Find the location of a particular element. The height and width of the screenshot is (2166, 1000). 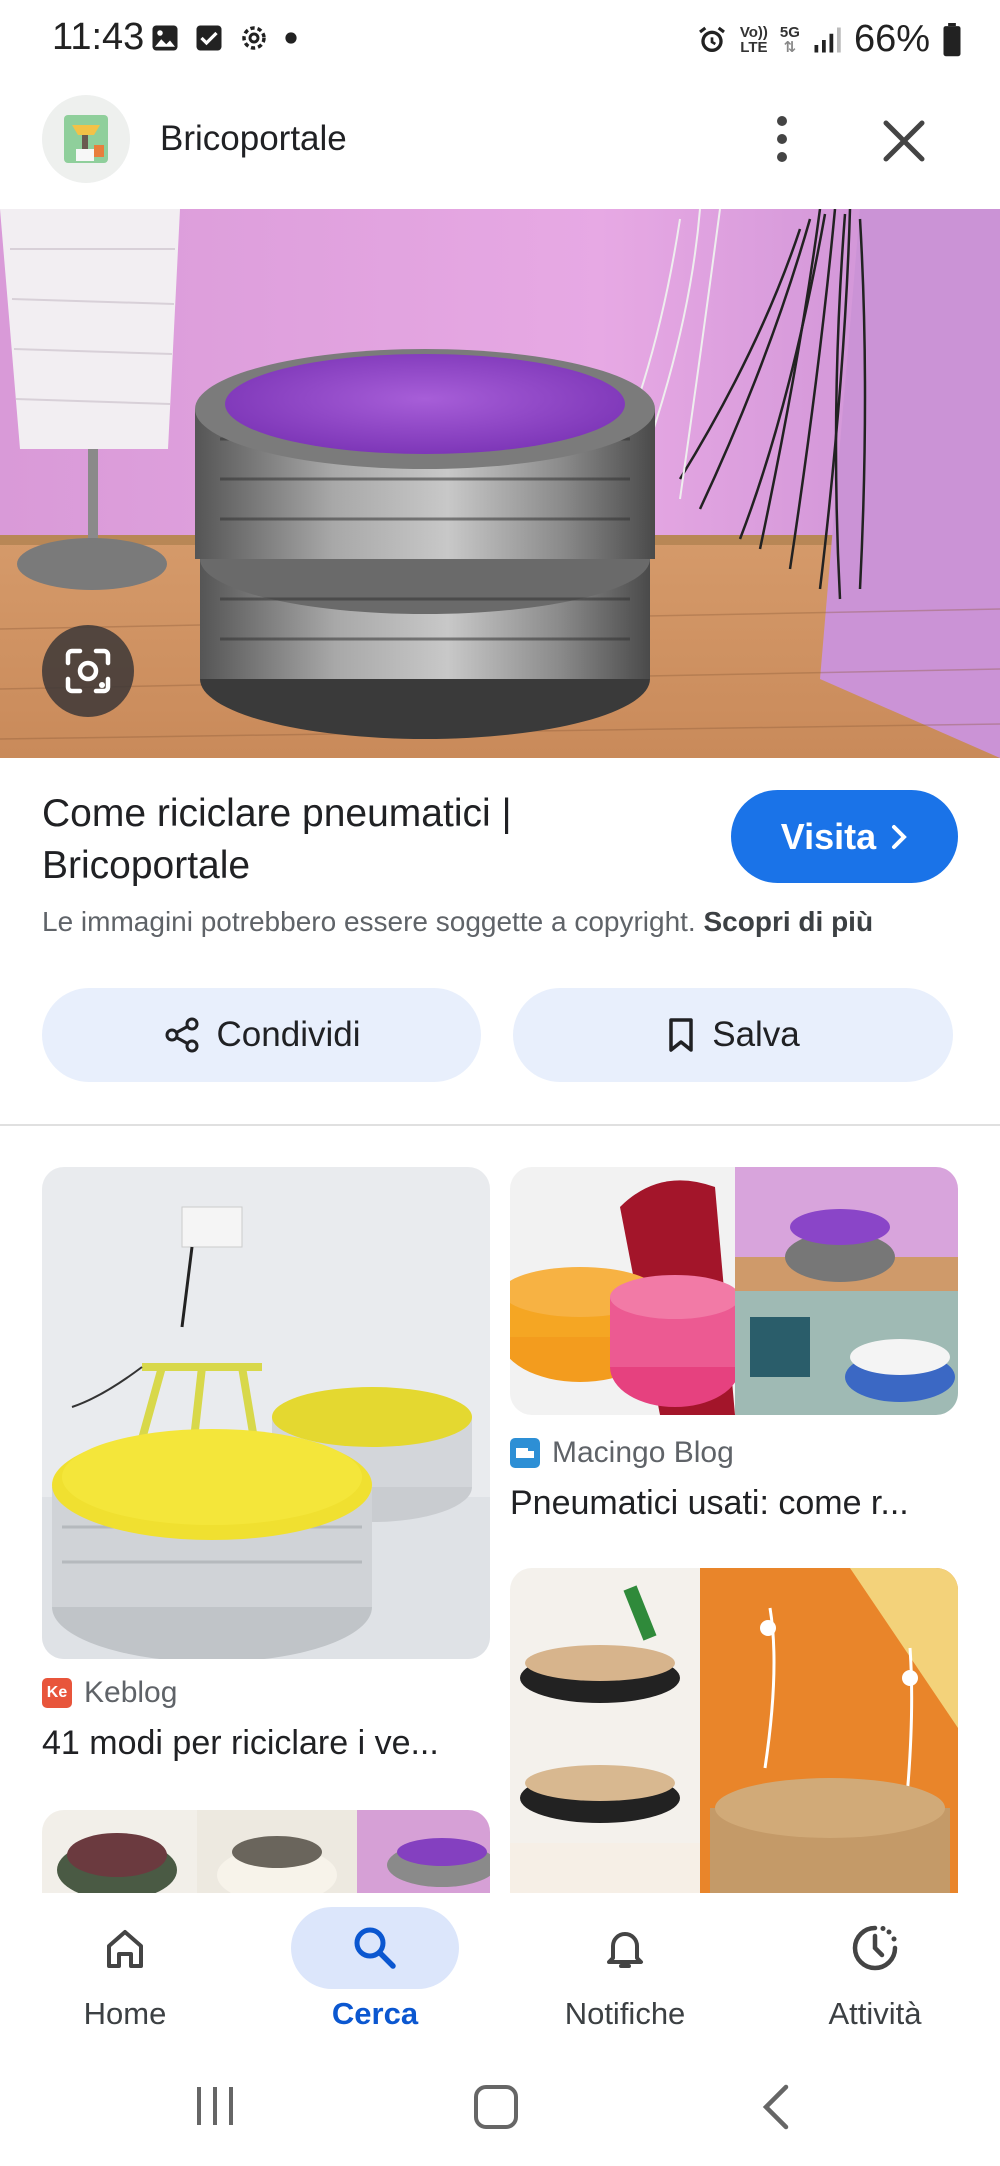

home-button is located at coordinates (496, 2107).